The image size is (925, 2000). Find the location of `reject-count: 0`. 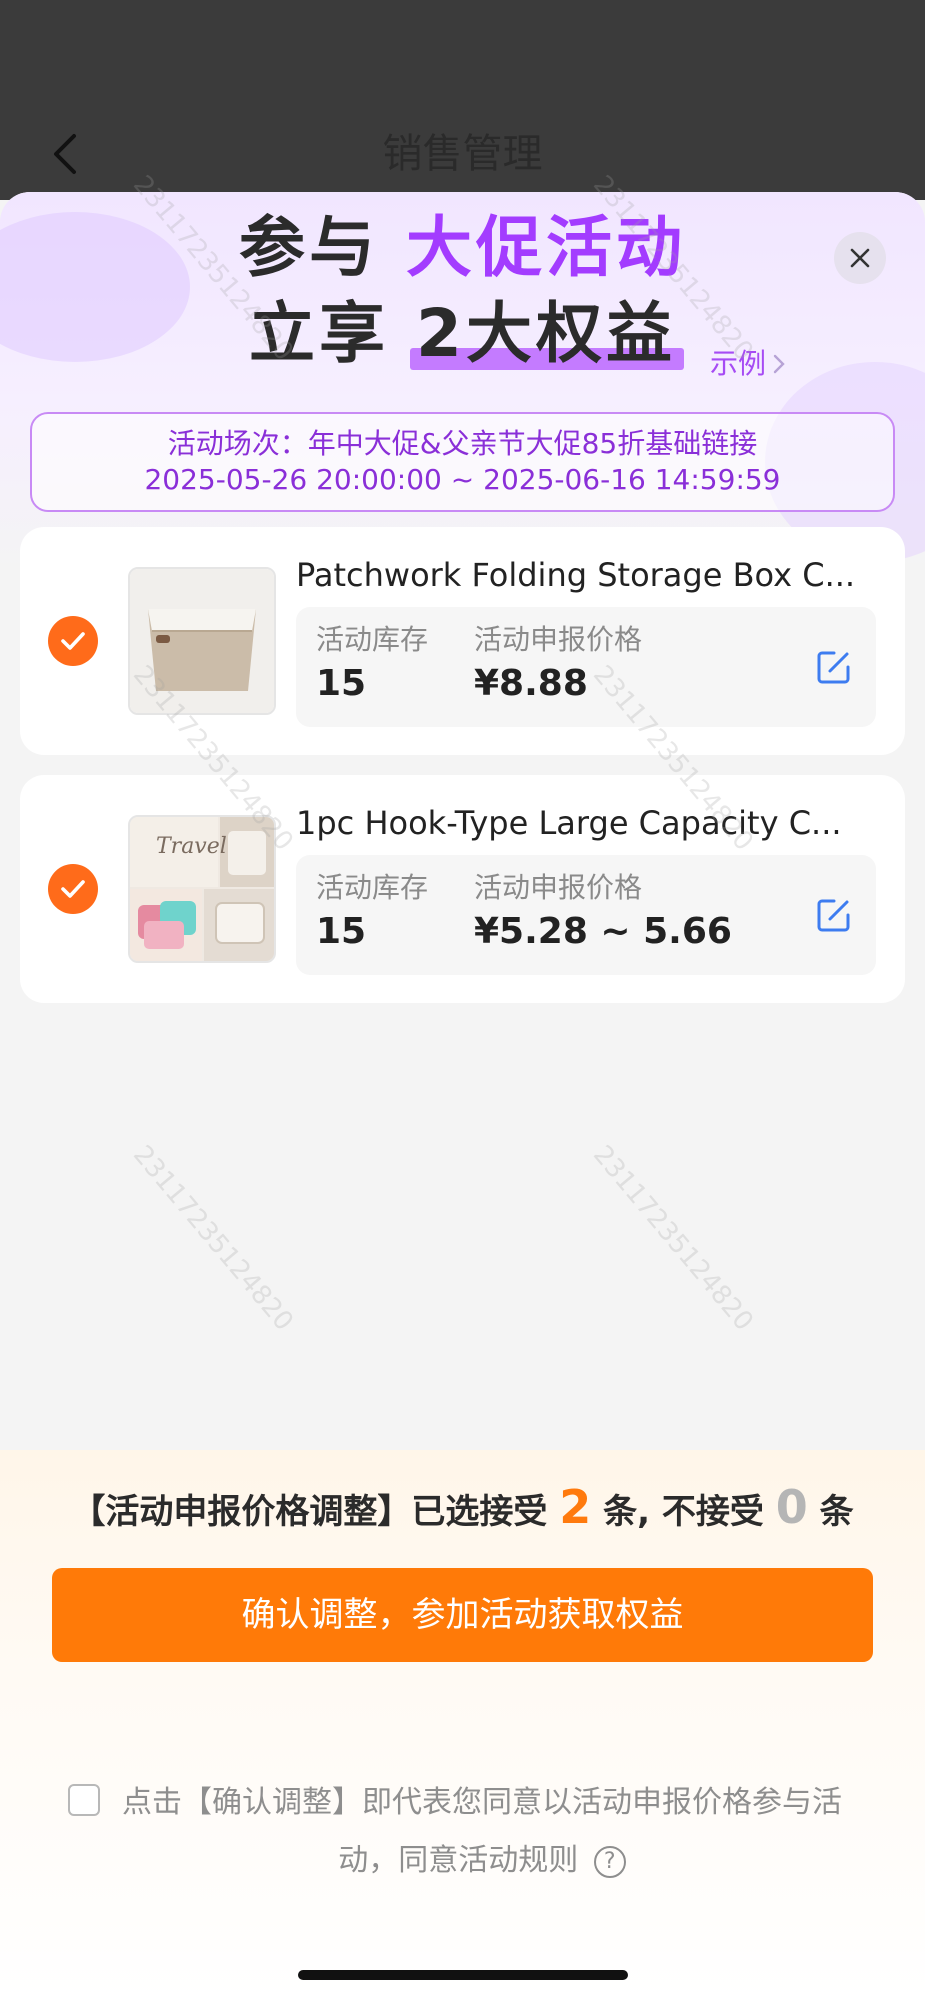

reject-count: 0 is located at coordinates (791, 1507).